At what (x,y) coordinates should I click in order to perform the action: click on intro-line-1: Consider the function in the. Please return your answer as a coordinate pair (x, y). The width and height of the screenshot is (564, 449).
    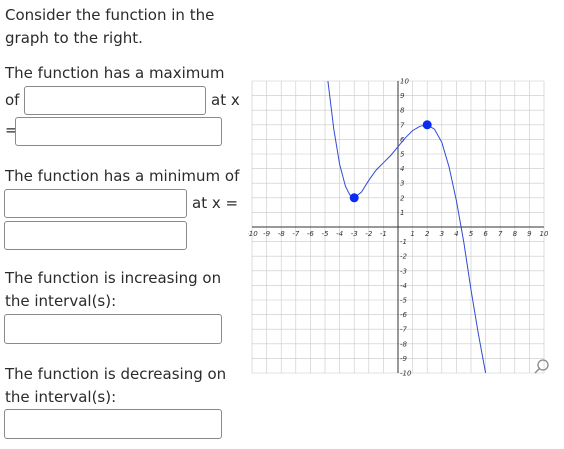
    Looking at the image, I should click on (110, 15).